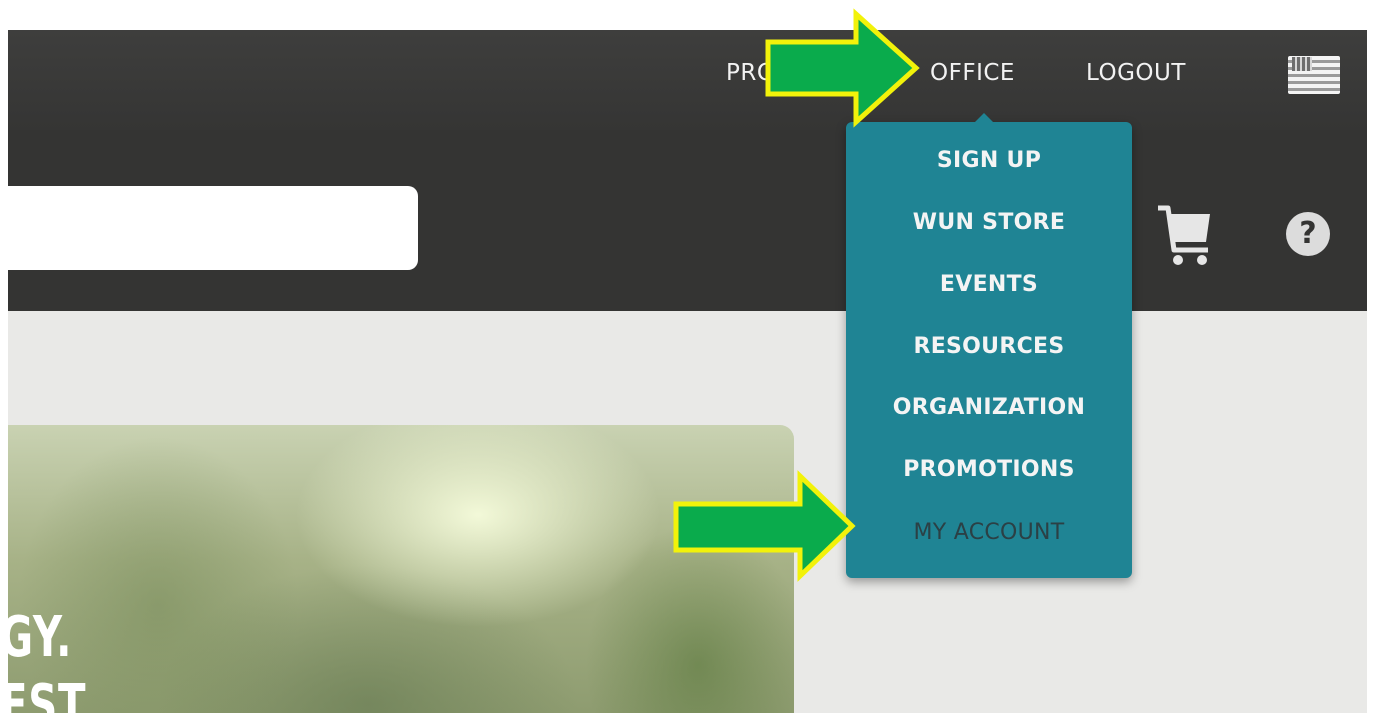  What do you see at coordinates (1314, 75) in the screenshot?
I see `us-flag-icon` at bounding box center [1314, 75].